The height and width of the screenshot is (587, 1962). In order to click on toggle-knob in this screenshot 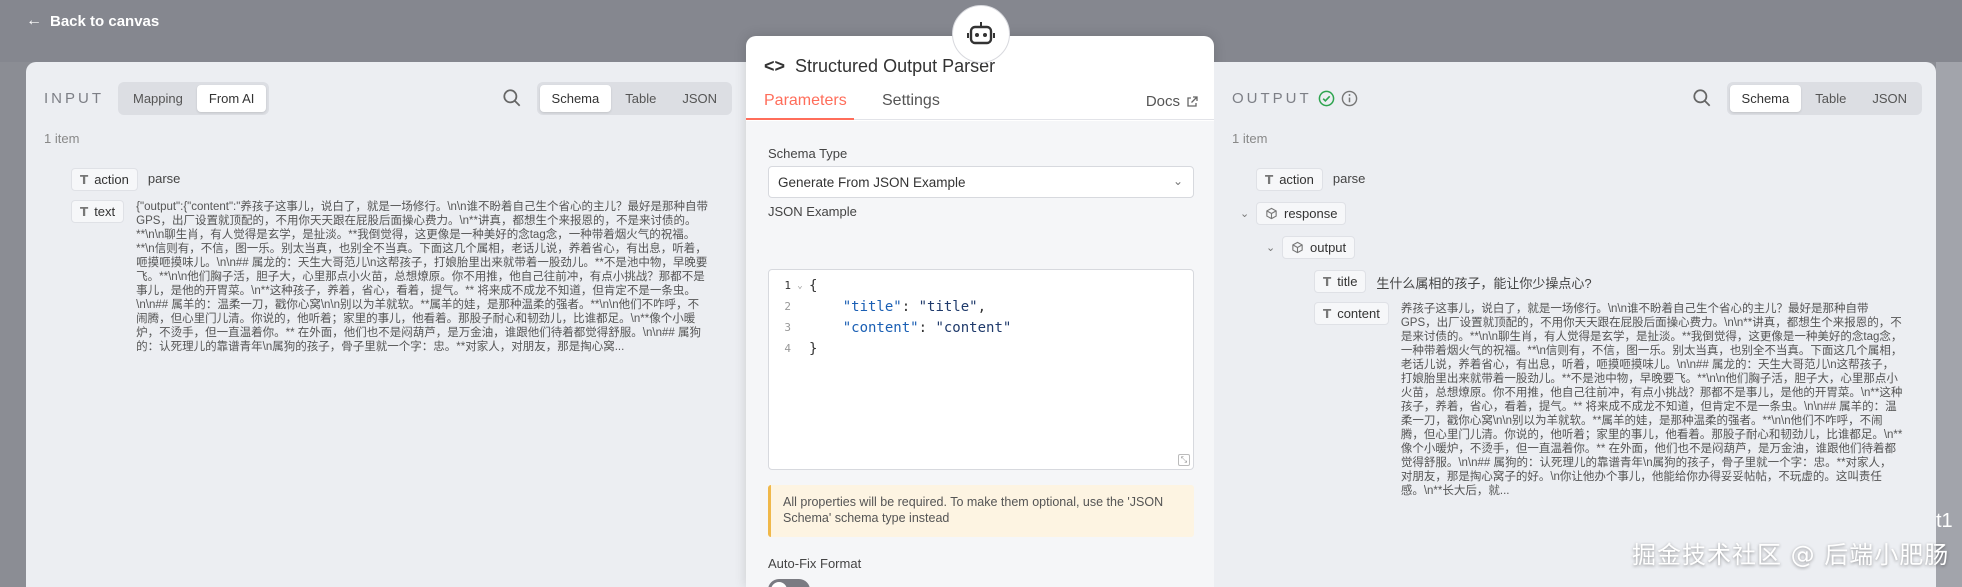, I will do `click(779, 584)`.